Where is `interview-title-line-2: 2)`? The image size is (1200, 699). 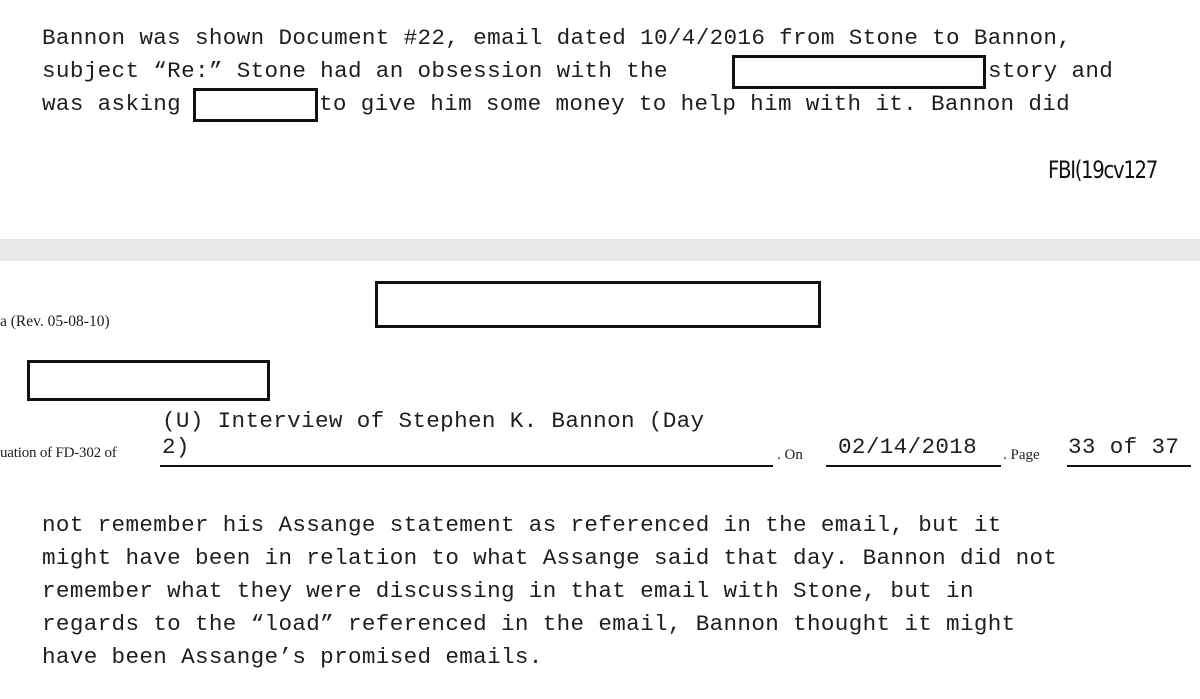 interview-title-line-2: 2) is located at coordinates (176, 447).